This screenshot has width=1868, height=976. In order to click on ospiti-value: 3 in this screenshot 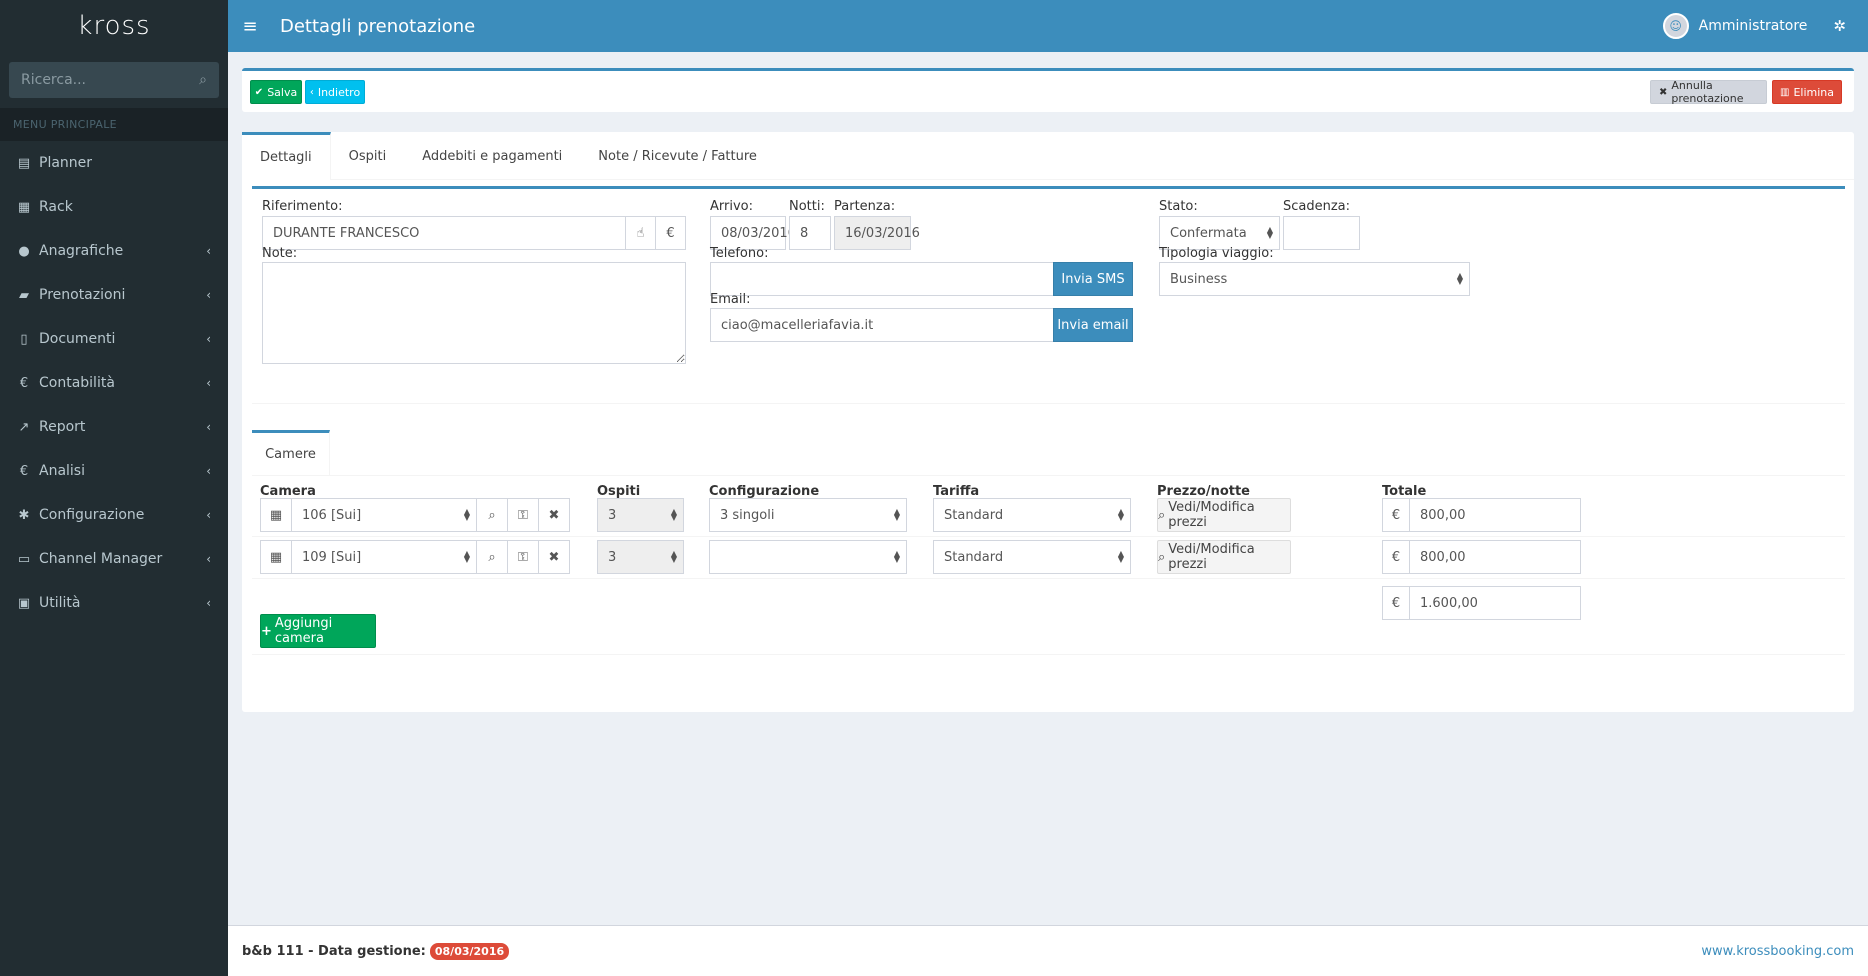, I will do `click(612, 557)`.